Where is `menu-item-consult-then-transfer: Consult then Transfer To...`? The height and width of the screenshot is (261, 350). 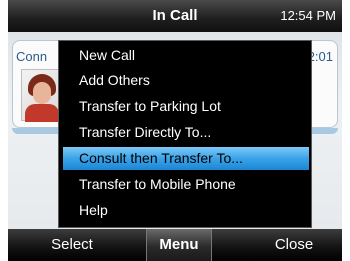
menu-item-consult-then-transfer: Consult then Transfer To... is located at coordinates (186, 158).